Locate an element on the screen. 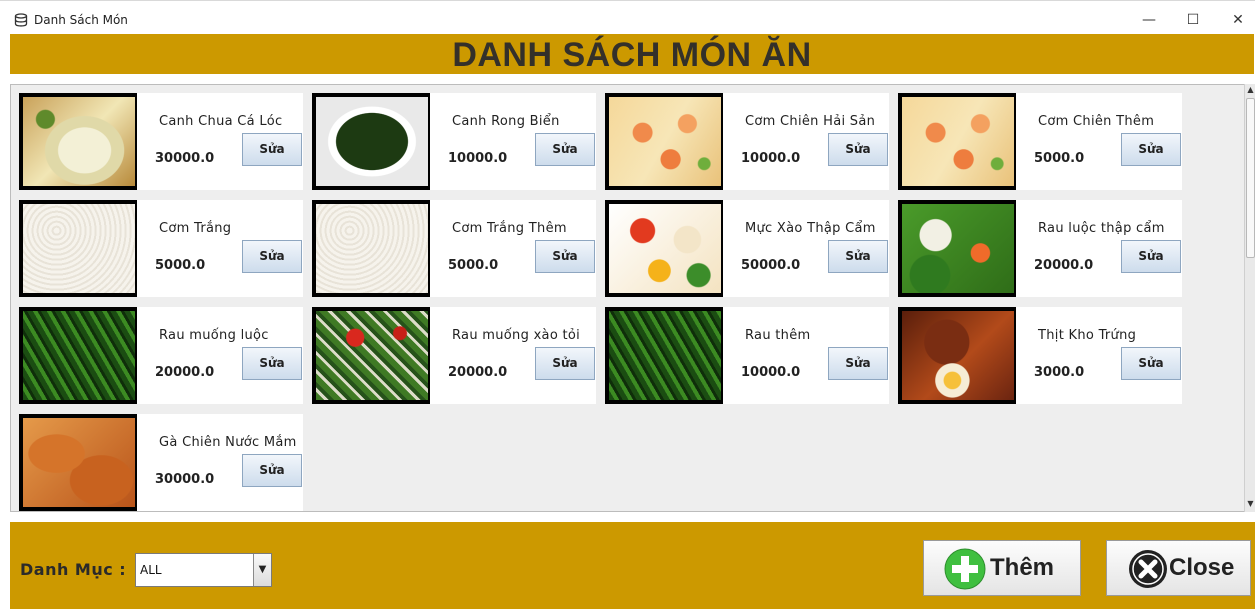 The height and width of the screenshot is (609, 1255). dish-card: Cơm Chiên Hải Sản 10000.0 Sửa is located at coordinates (747, 141).